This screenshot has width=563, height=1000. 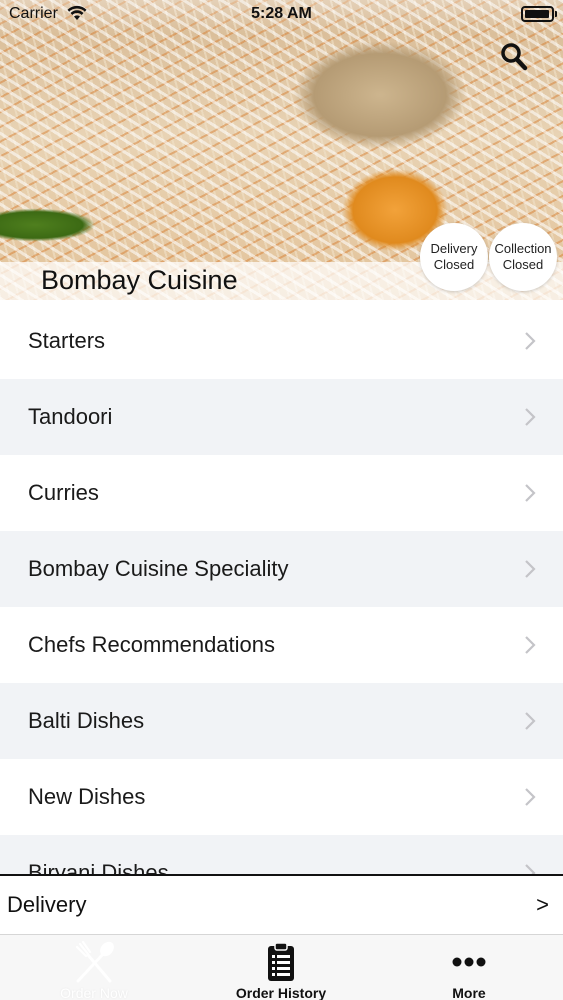 What do you see at coordinates (63, 492) in the screenshot?
I see `menu-item-label: Curries` at bounding box center [63, 492].